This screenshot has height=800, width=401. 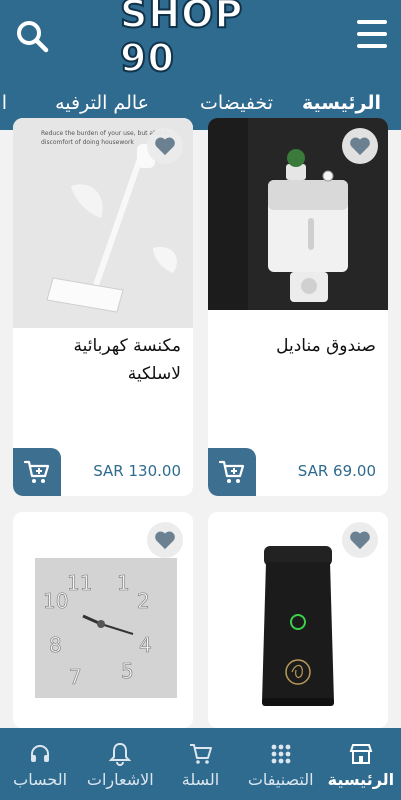 What do you see at coordinates (55, 601) in the screenshot?
I see `svg-text: 10` at bounding box center [55, 601].